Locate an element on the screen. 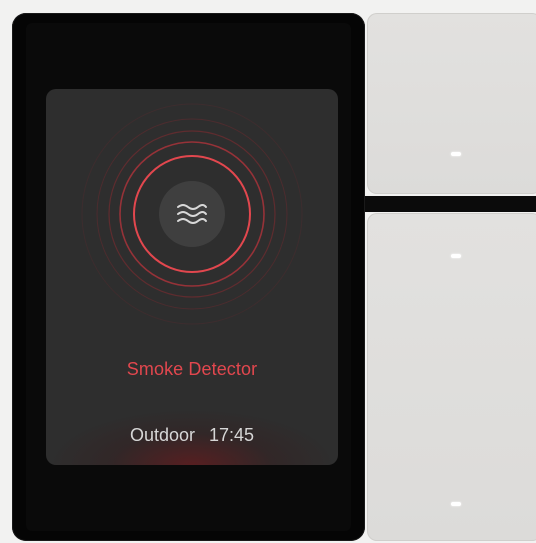 Image resolution: width=536 pixels, height=543 pixels. status-footer: Outdoor 17:45 is located at coordinates (192, 435).